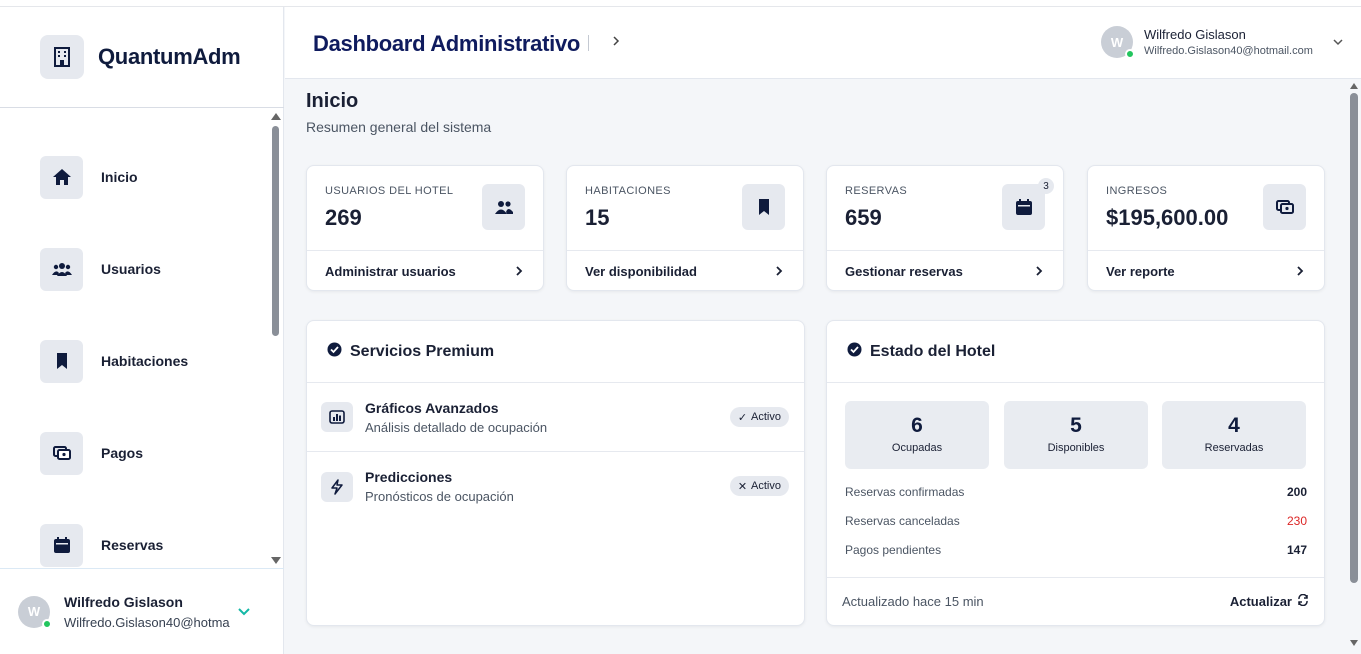 The width and height of the screenshot is (1361, 654). What do you see at coordinates (1046, 186) in the screenshot?
I see `notification-badge: 3` at bounding box center [1046, 186].